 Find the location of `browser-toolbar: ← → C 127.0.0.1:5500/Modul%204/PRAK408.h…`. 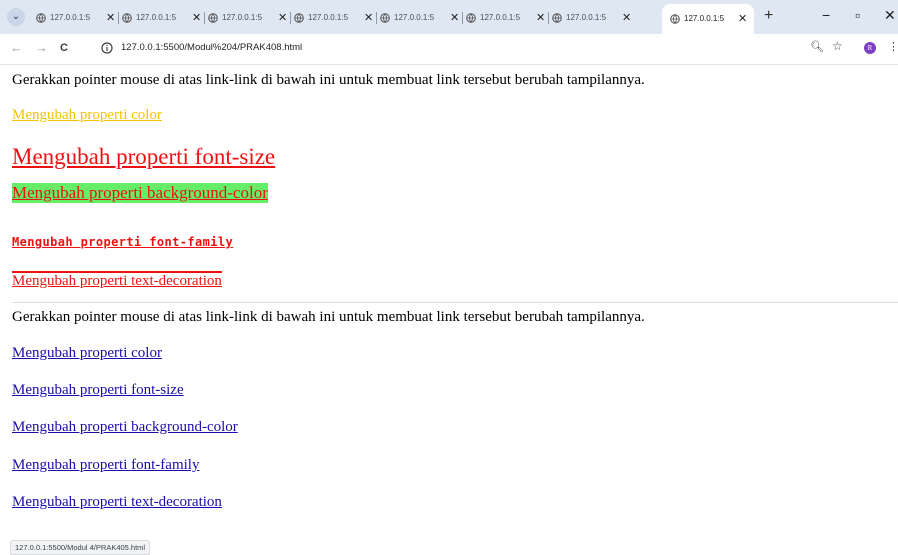

browser-toolbar: ← → C 127.0.0.1:5500/Modul%204/PRAK408.h… is located at coordinates (449, 49).